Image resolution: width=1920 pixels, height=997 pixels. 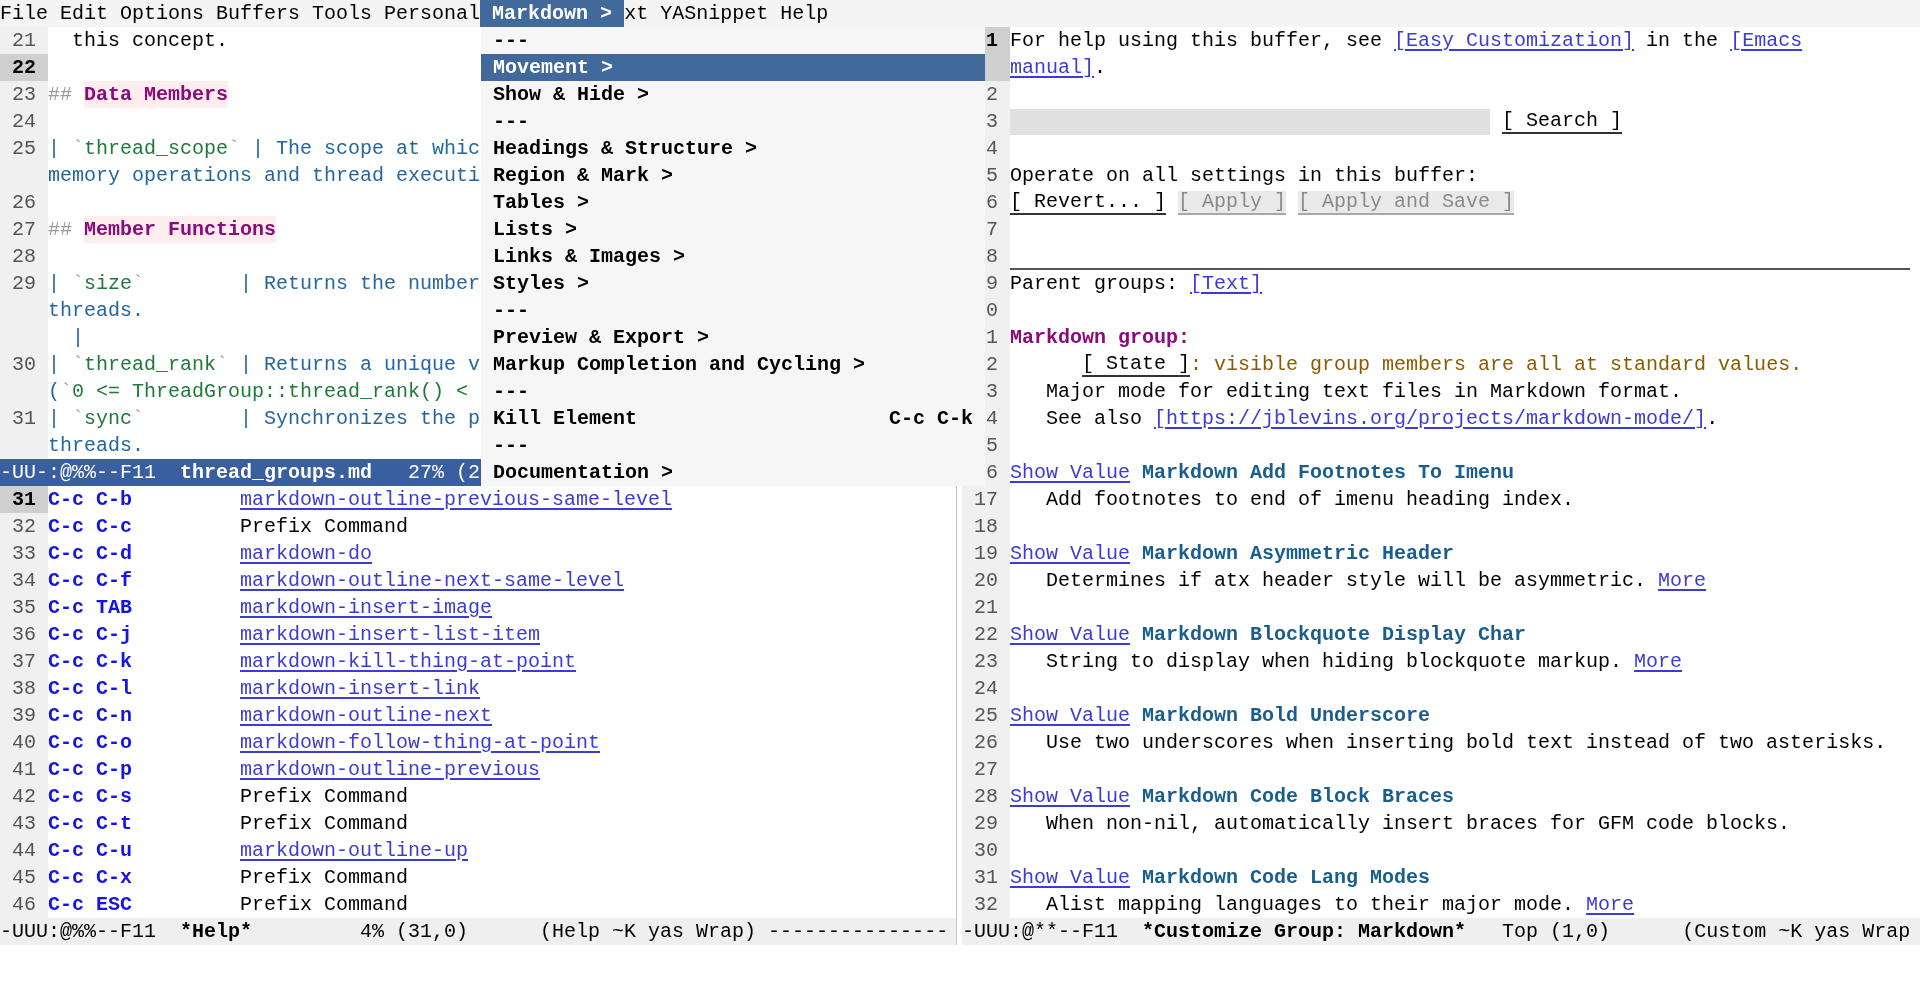 I want to click on command-link: markdown-outline-previous, so click(x=390, y=769).